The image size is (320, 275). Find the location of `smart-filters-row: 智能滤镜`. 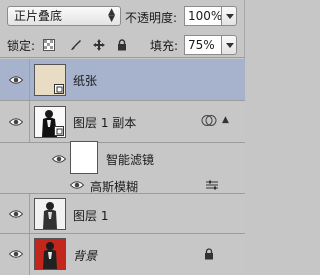

smart-filters-row: 智能滤镜 is located at coordinates (122, 158).